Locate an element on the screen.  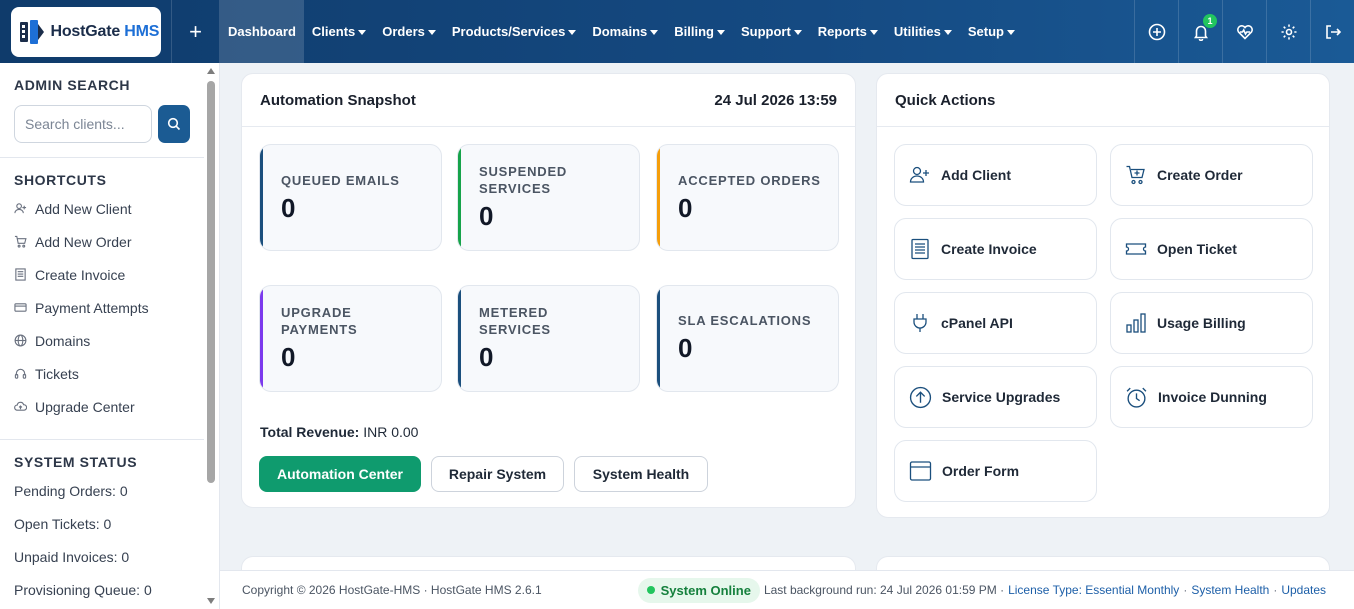
search-icon is located at coordinates (174, 124).